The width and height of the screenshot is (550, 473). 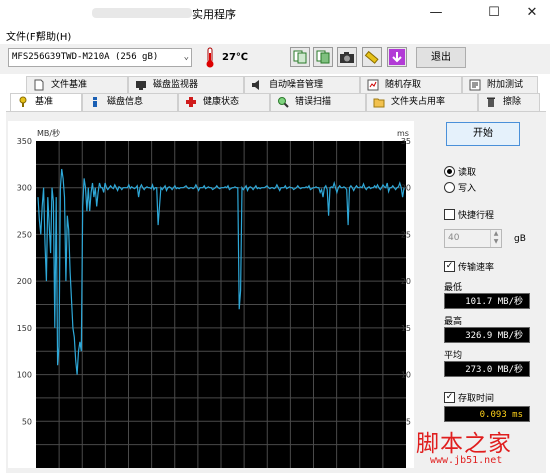 What do you see at coordinates (275, 59) in the screenshot?
I see `toolbar: MFS256G39TWD-M210A (256 gB) ⌄ 27℃ 退出` at bounding box center [275, 59].